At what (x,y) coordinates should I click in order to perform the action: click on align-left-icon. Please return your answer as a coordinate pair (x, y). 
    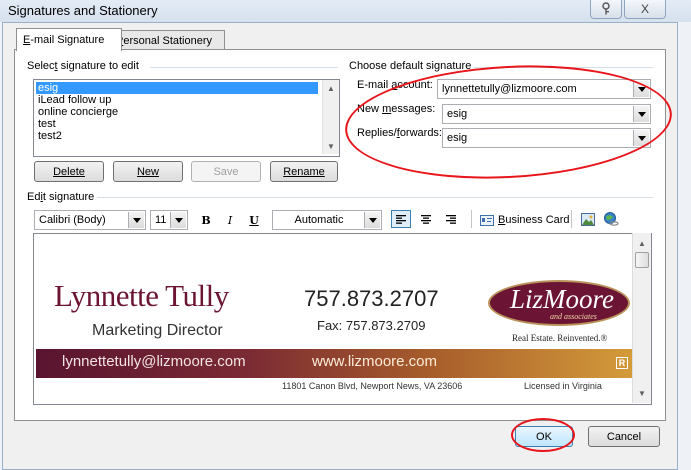
    Looking at the image, I should click on (401, 219).